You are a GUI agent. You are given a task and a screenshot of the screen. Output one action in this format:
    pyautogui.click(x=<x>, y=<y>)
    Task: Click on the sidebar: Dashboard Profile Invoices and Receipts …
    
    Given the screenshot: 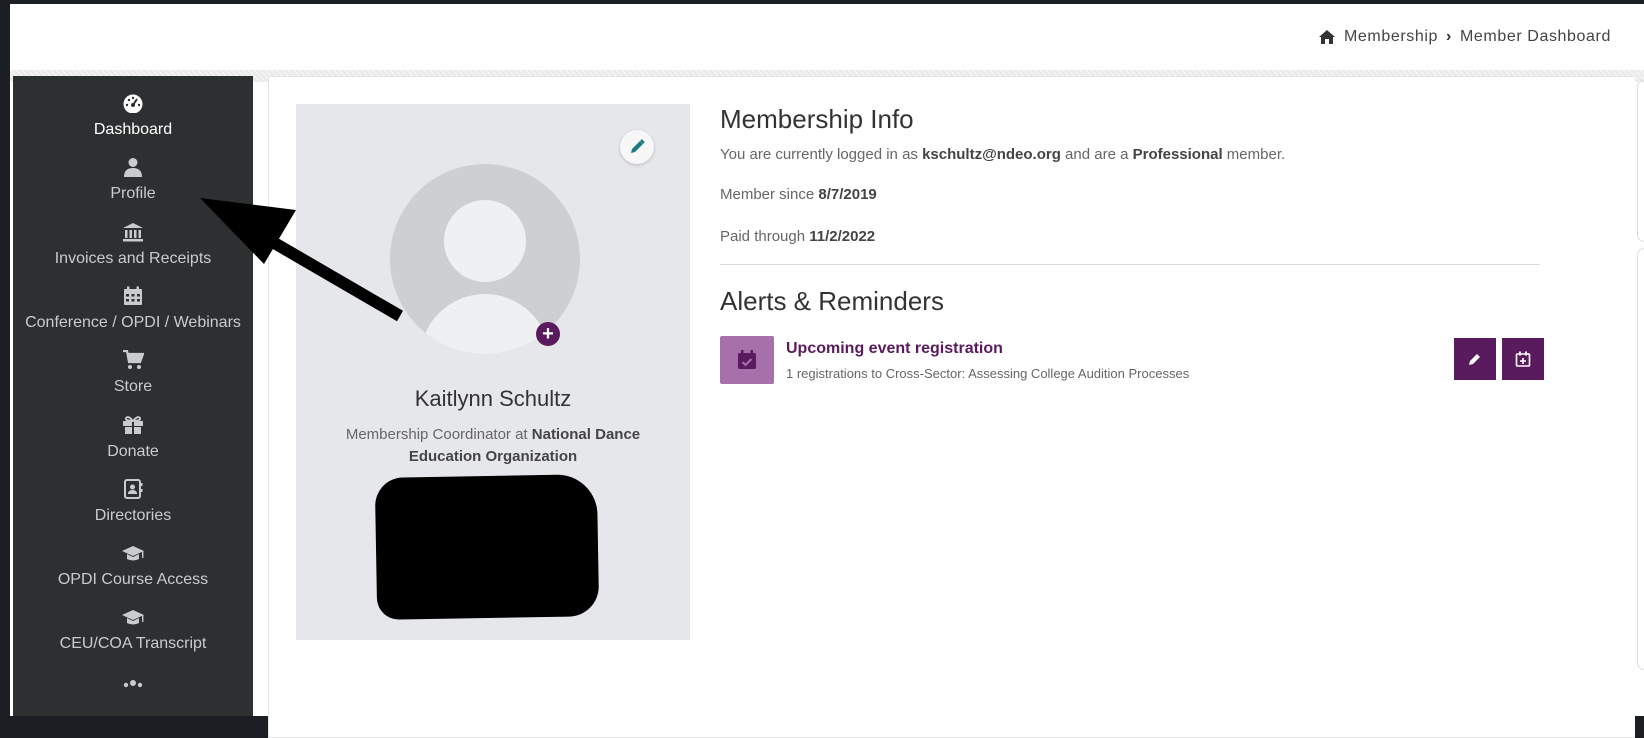 What is the action you would take?
    pyautogui.click(x=133, y=396)
    